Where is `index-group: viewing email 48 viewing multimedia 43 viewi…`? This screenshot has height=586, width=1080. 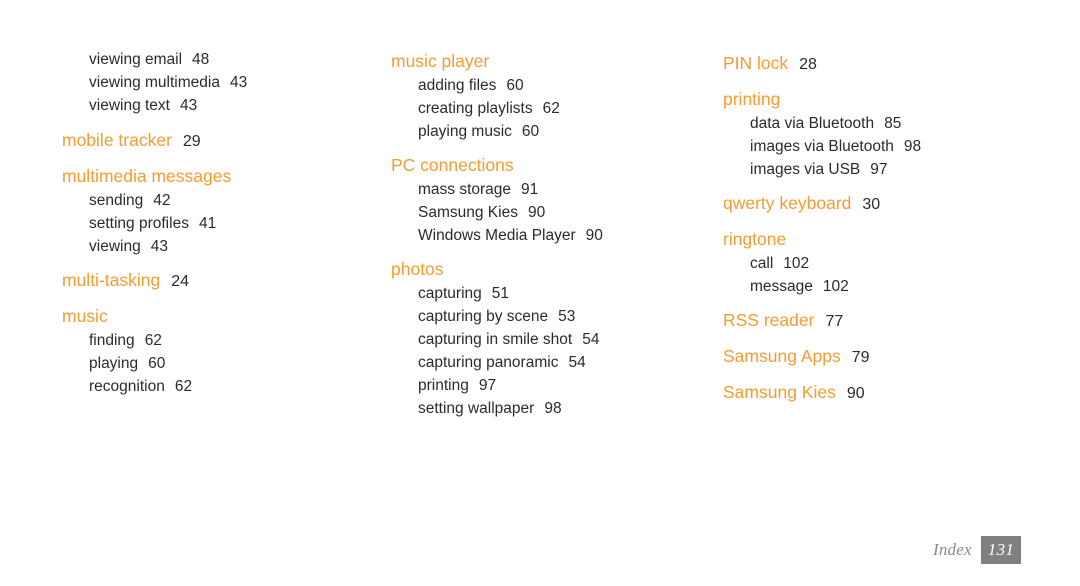 index-group: viewing email 48 viewing multimedia 43 viewi… is located at coordinates (212, 82).